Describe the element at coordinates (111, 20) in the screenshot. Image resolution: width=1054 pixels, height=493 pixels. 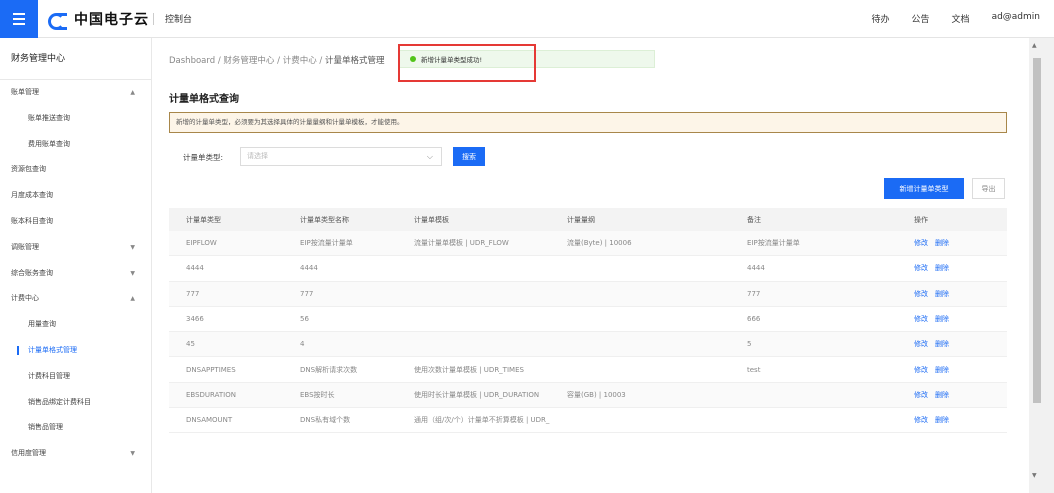
I see `logo-text: 中国电子云` at that location.